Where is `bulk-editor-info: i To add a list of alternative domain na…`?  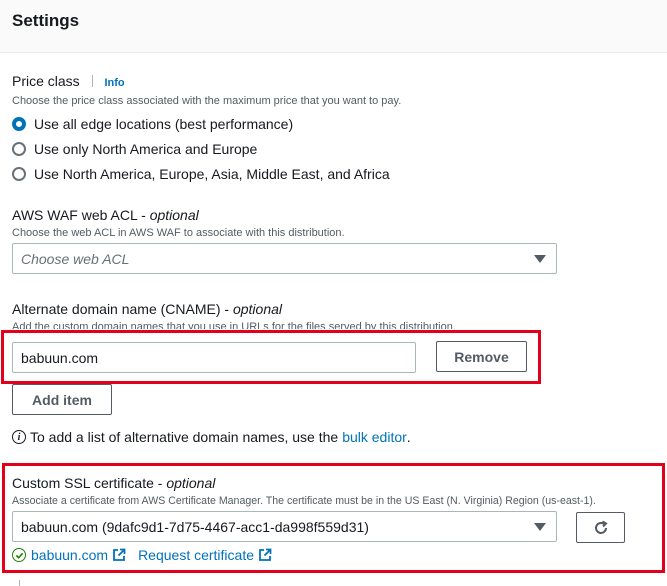
bulk-editor-info: i To add a list of alternative domain na… is located at coordinates (211, 437).